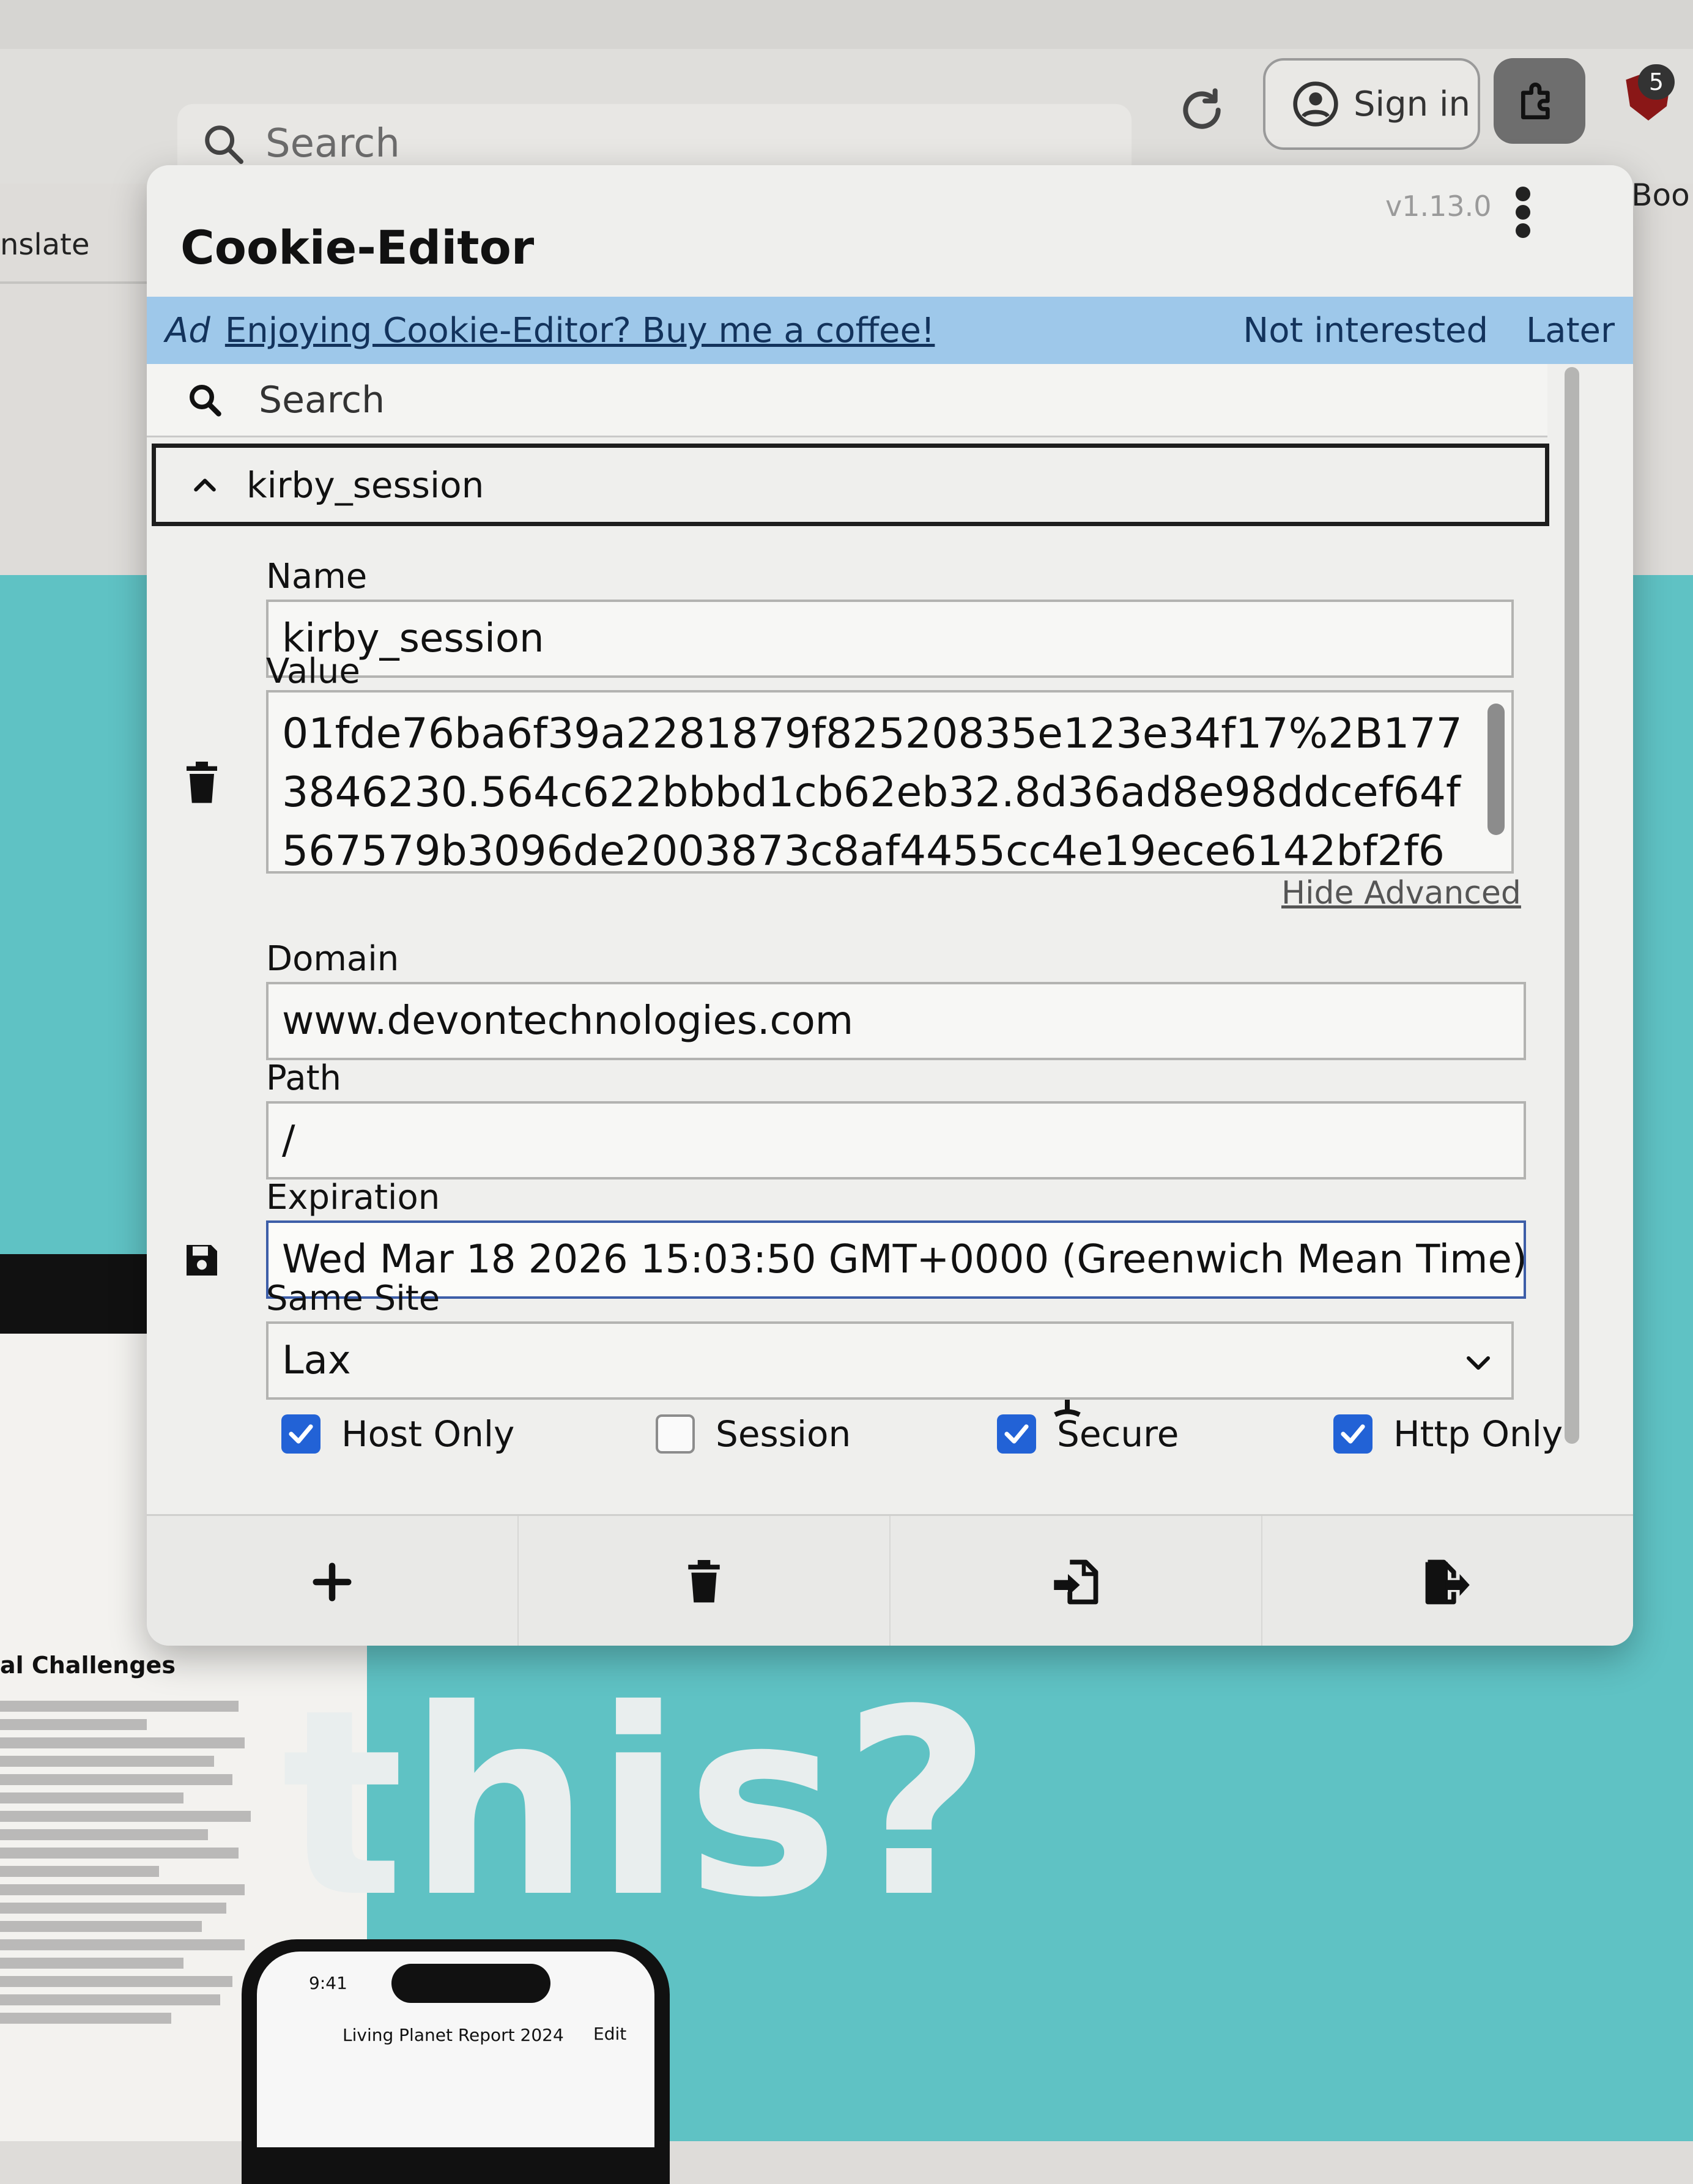  I want to click on import-icon, so click(1076, 1581).